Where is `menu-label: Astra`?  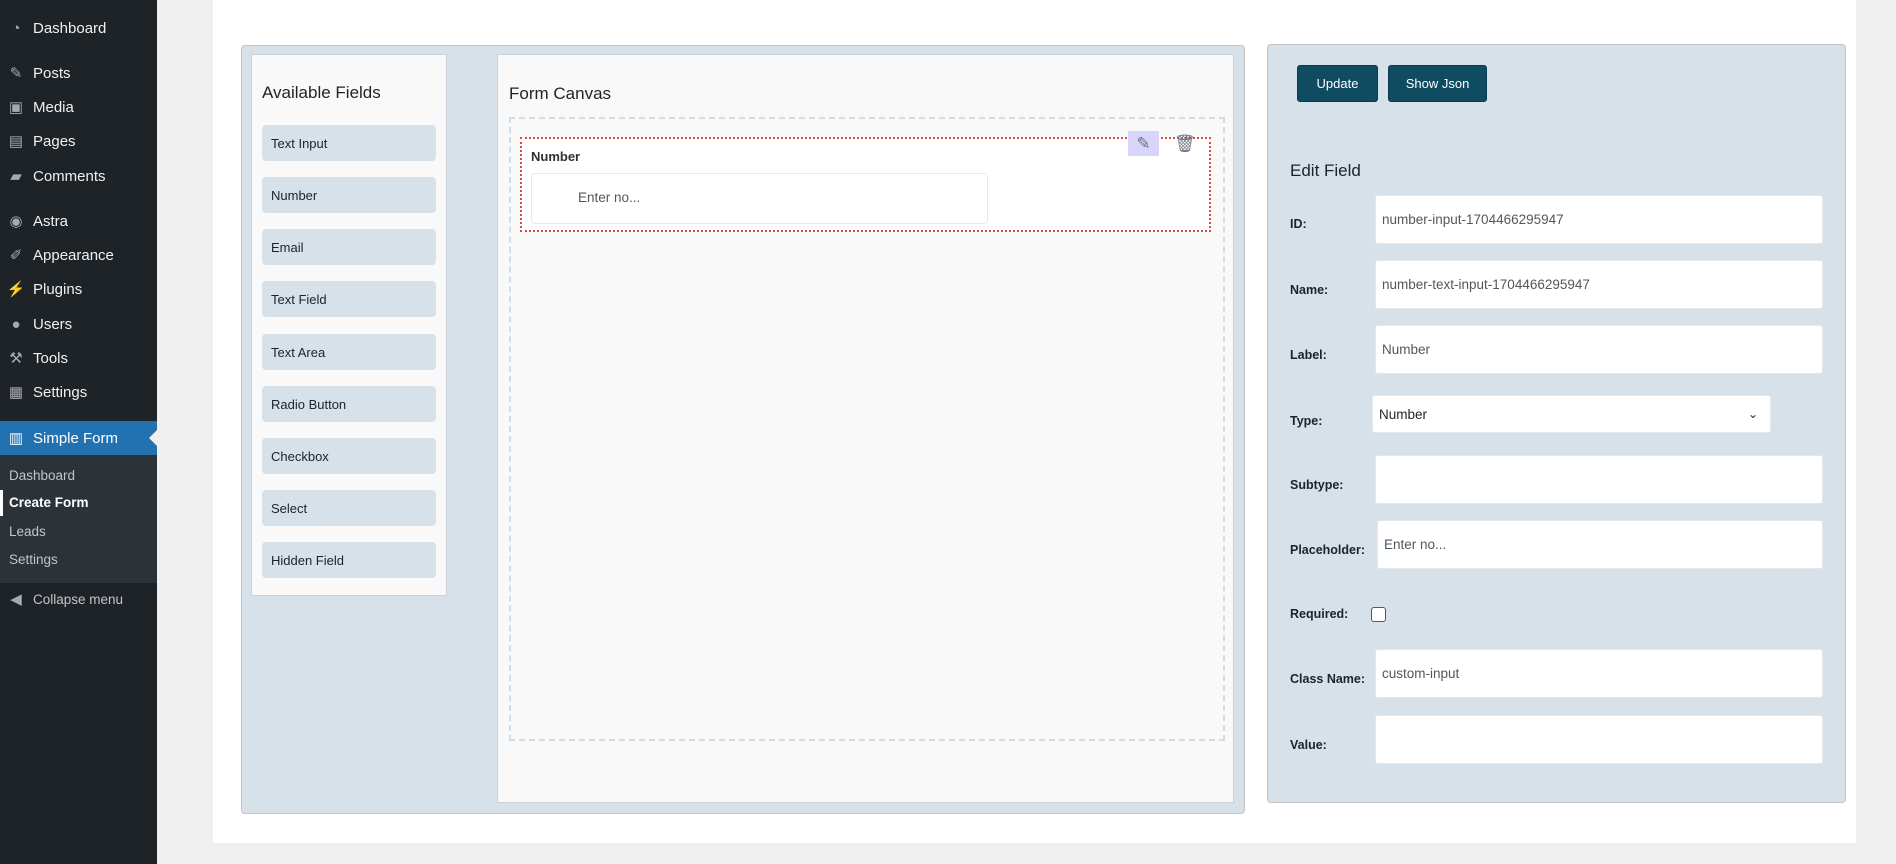 menu-label: Astra is located at coordinates (51, 221).